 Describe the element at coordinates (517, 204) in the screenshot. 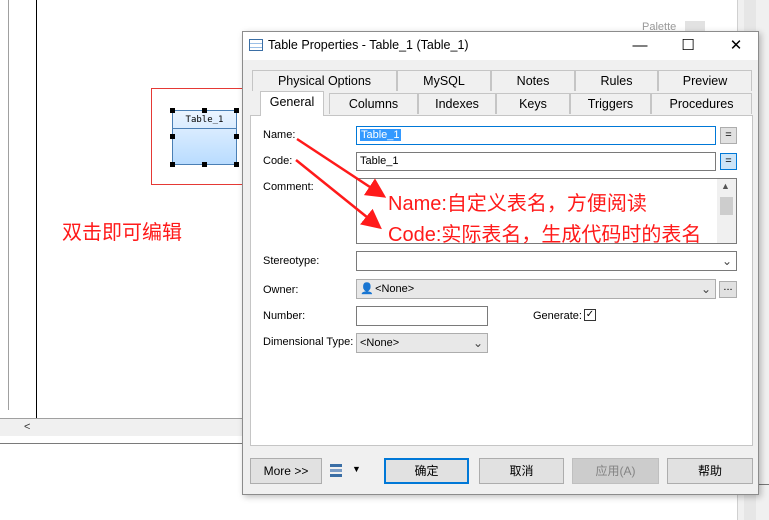

I see `name-annotation: Name:自定义表名，方便阅读` at that location.